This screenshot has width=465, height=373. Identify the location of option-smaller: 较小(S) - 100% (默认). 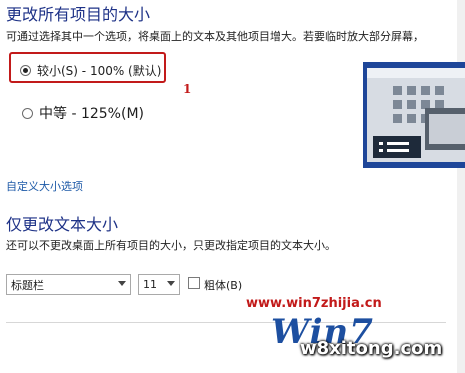
(90, 70).